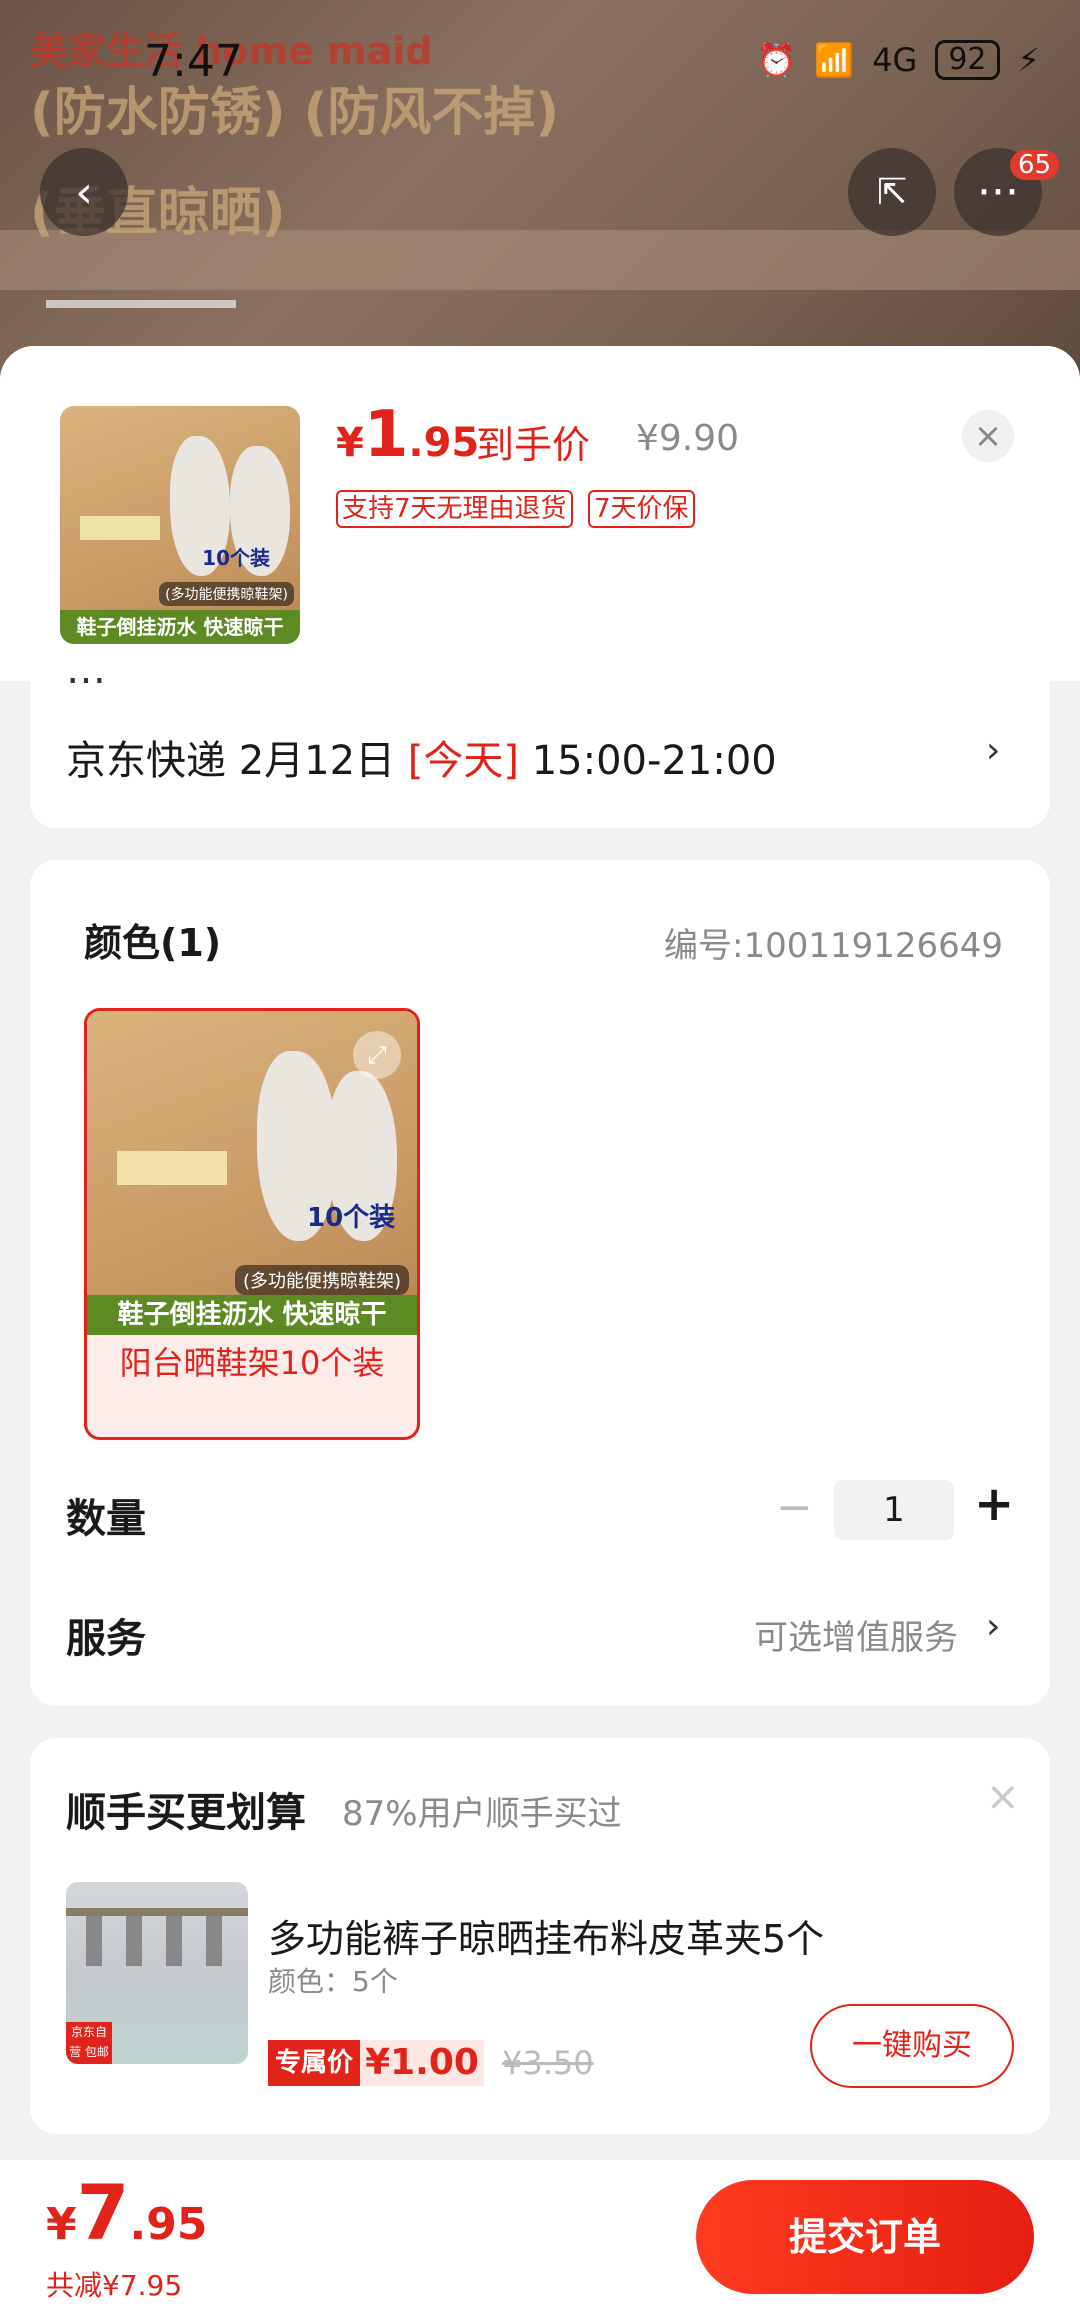  Describe the element at coordinates (236, 558) in the screenshot. I see `thumb-pack-label: 10个装` at that location.